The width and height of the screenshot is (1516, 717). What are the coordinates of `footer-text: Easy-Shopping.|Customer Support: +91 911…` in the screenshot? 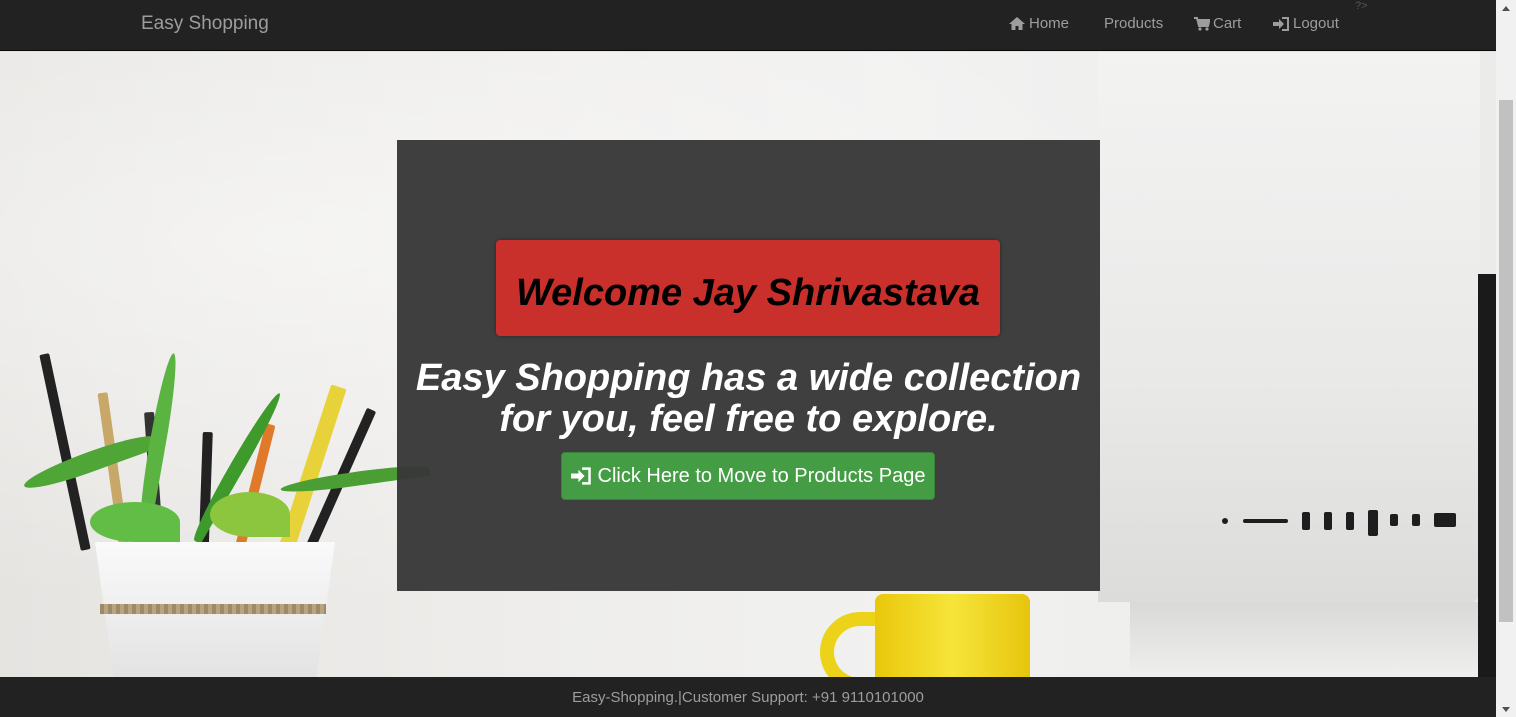 It's located at (748, 697).